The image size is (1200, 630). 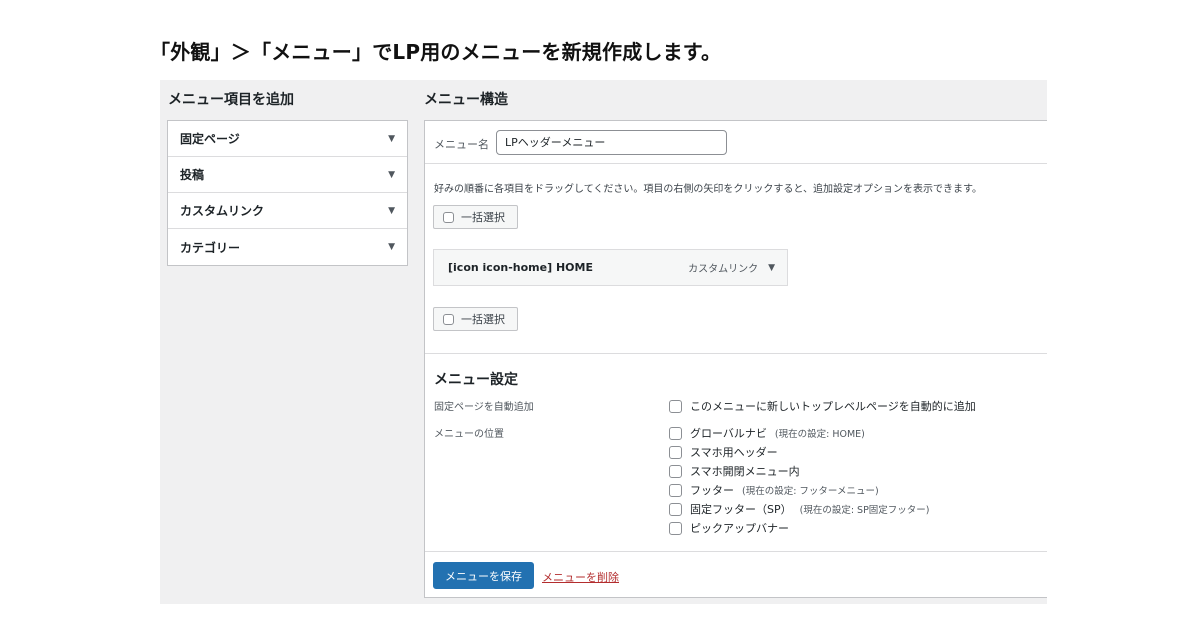 What do you see at coordinates (231, 100) in the screenshot?
I see `add-menu-items-heading: メニュー項目を追加` at bounding box center [231, 100].